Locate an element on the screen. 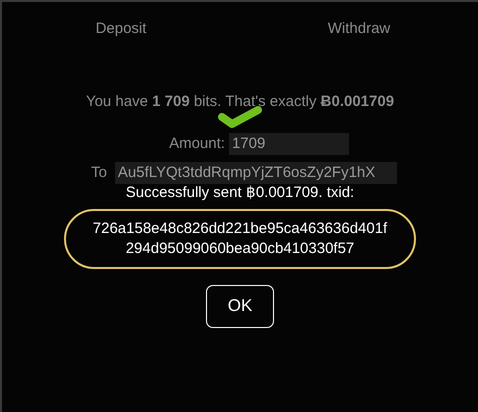 The width and height of the screenshot is (478, 412). success-message: Successfully sent ฿0.001709. txid: is located at coordinates (240, 193).